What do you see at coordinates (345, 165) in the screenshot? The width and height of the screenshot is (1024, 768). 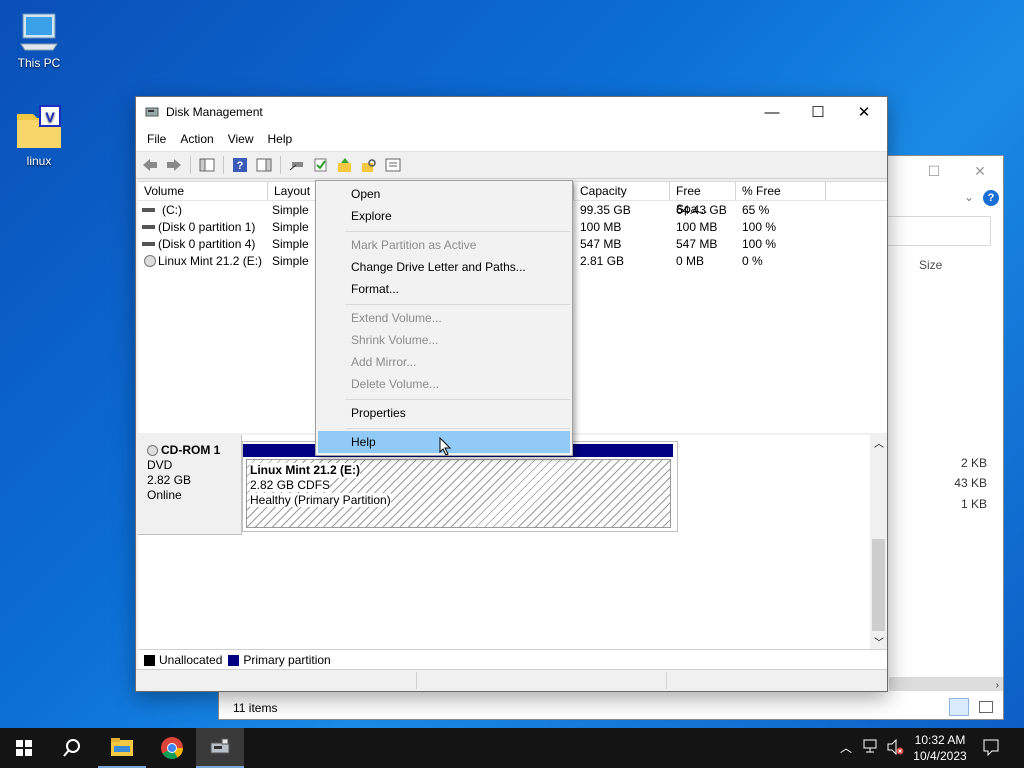 I see `folder-up-icon` at bounding box center [345, 165].